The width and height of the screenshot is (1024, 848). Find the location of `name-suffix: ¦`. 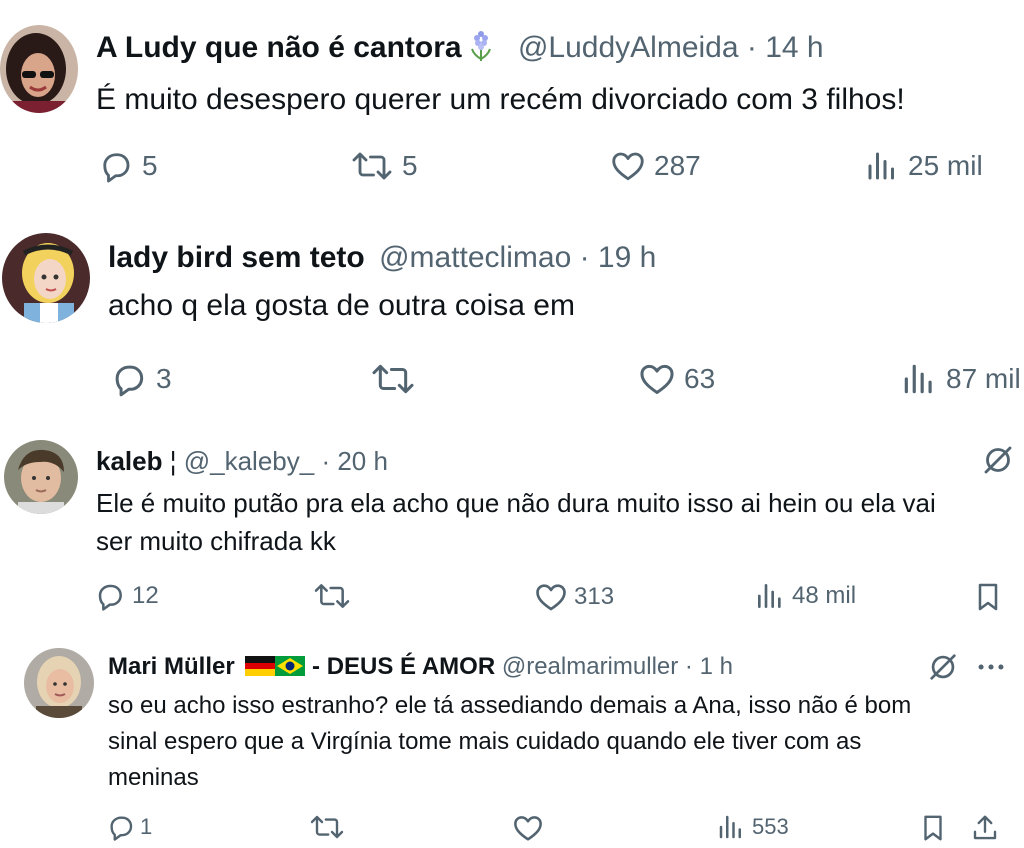

name-suffix: ¦ is located at coordinates (173, 461).